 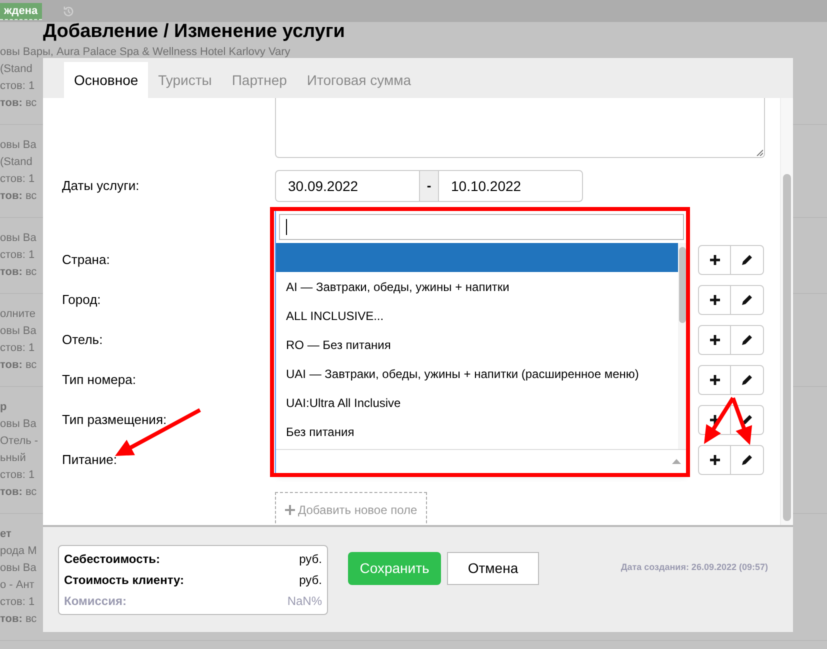 What do you see at coordinates (477, 431) in the screenshot?
I see `dropdown-option: Без питания` at bounding box center [477, 431].